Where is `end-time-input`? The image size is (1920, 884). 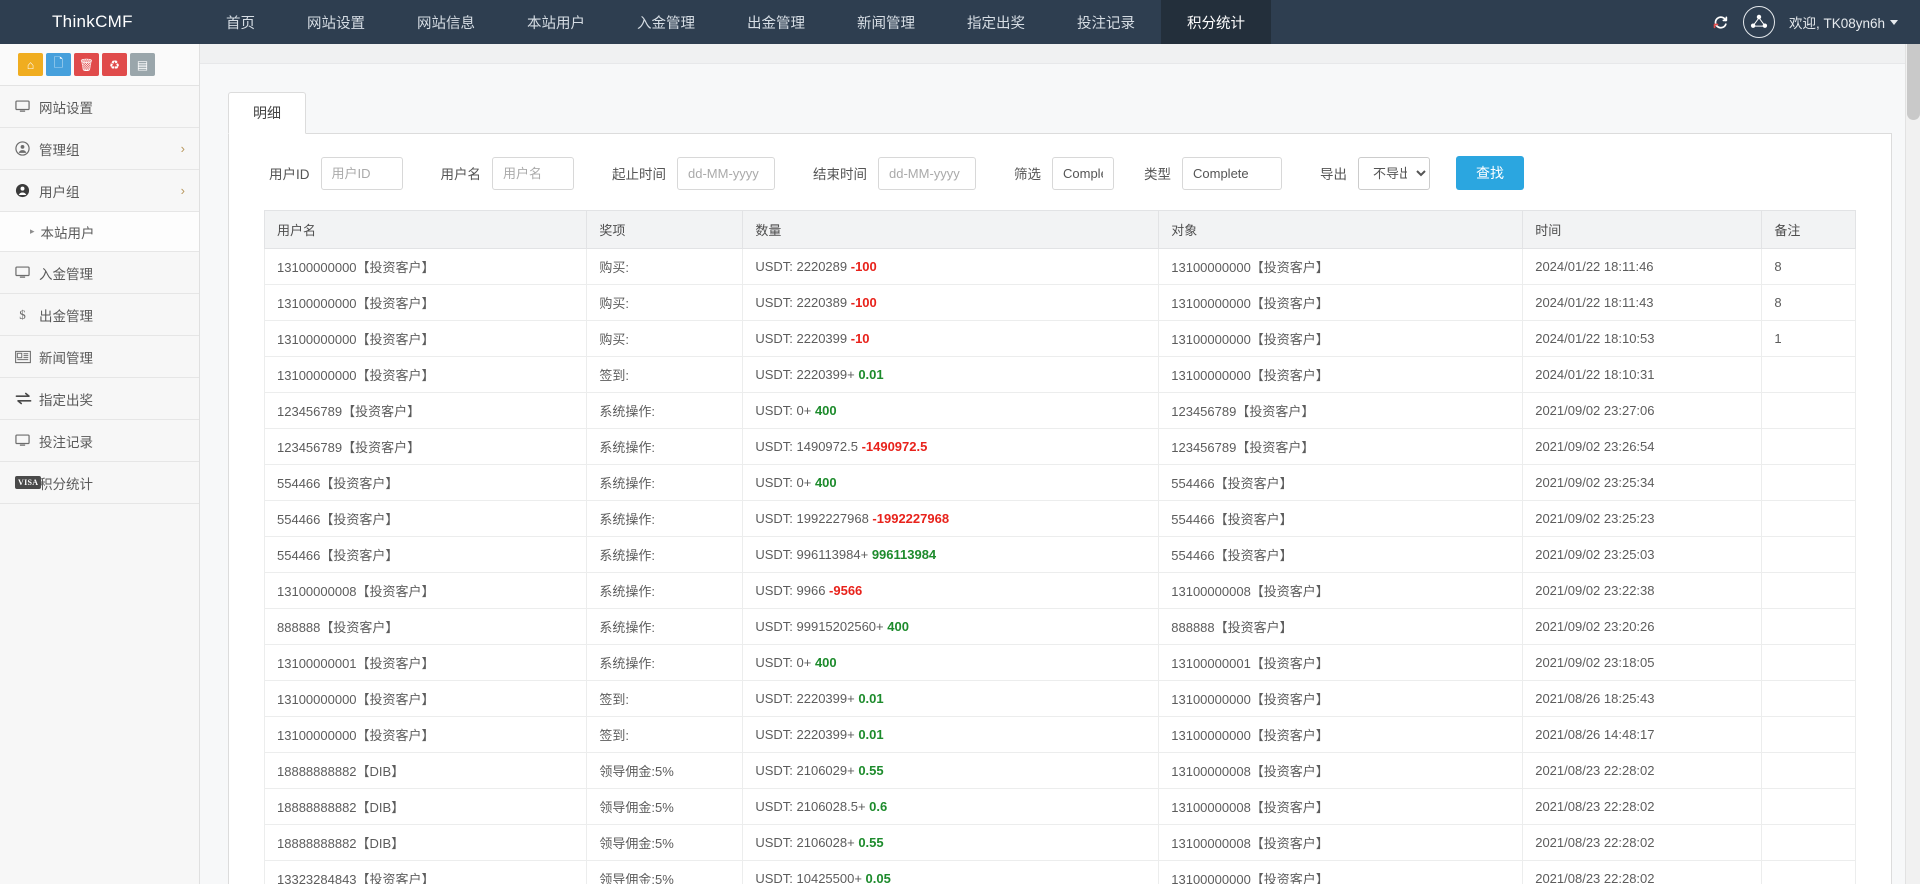 end-time-input is located at coordinates (927, 173).